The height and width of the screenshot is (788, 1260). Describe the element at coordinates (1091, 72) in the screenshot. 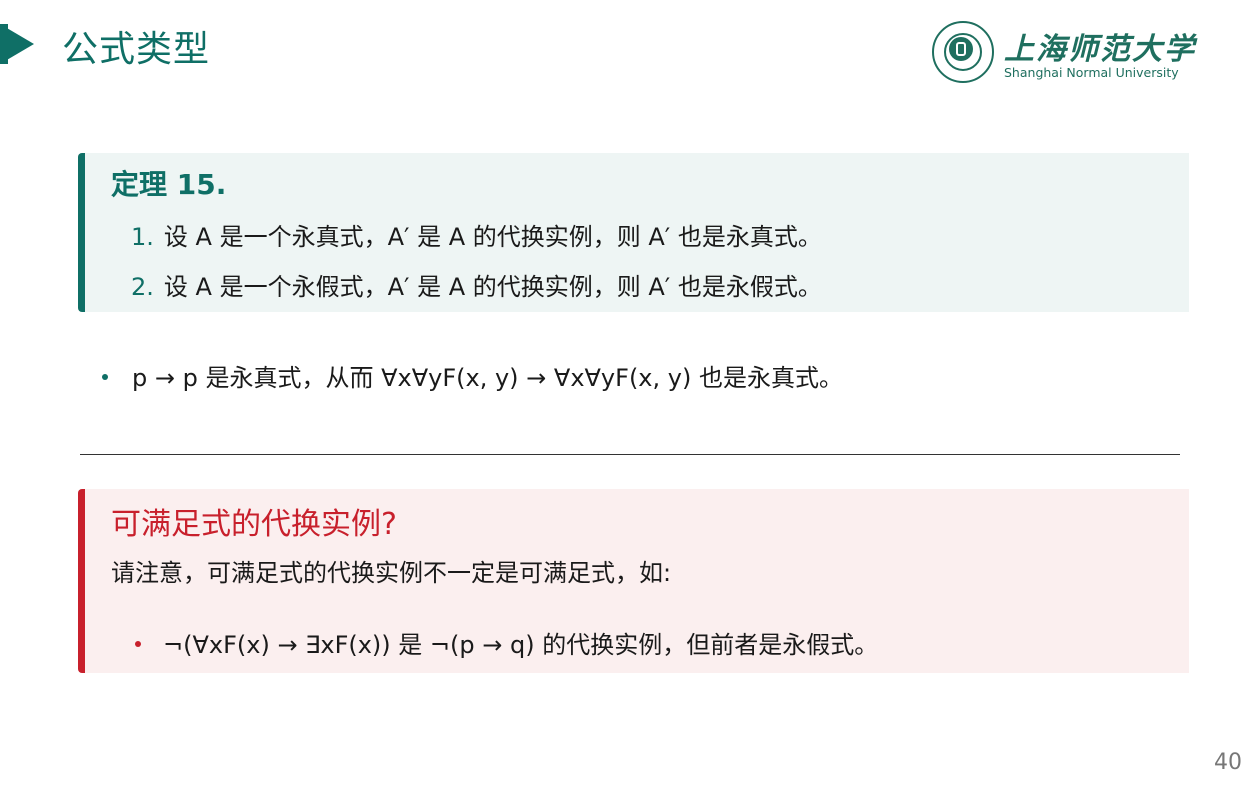

I see `university-name-en: Shanghai Normal University` at that location.